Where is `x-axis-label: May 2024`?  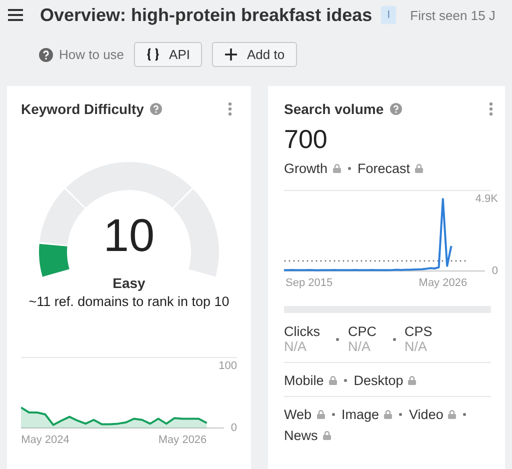
x-axis-label: May 2024 is located at coordinates (45, 440).